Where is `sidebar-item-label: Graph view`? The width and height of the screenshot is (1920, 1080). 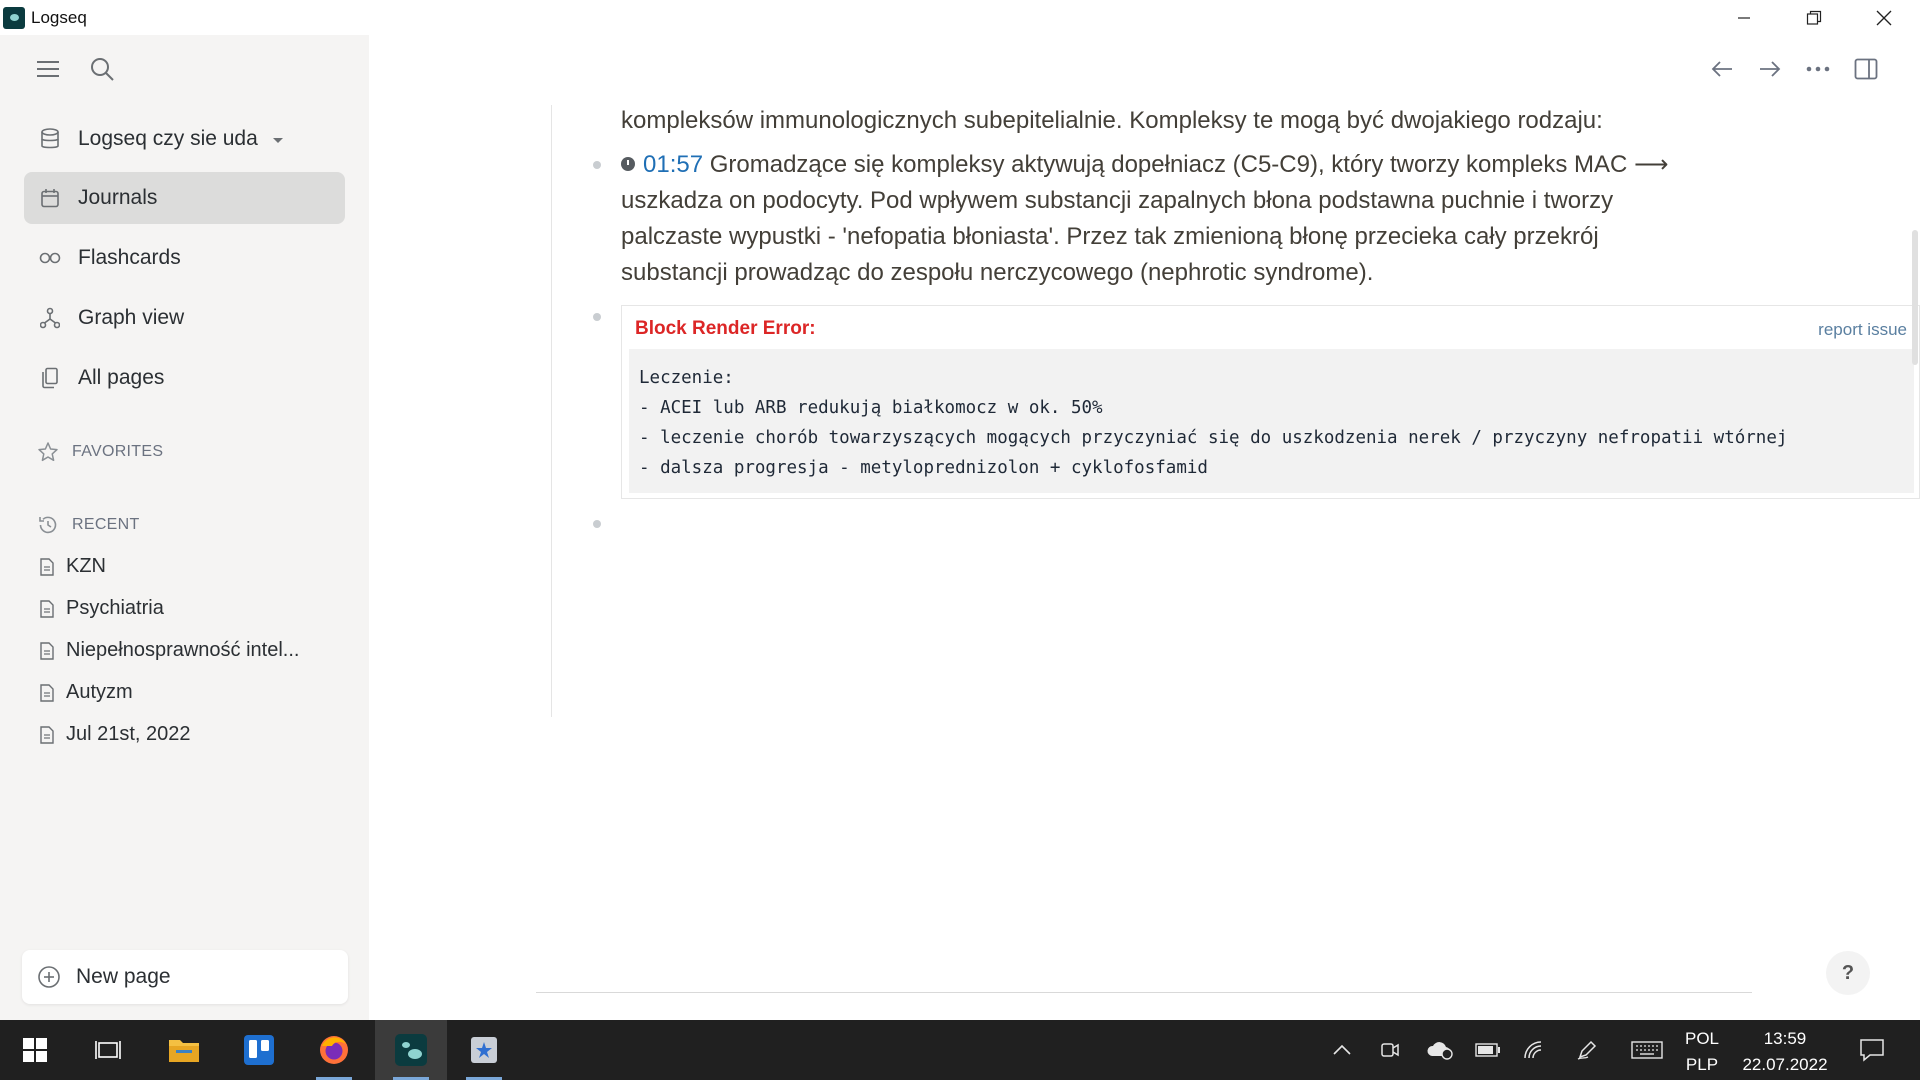
sidebar-item-label: Graph view is located at coordinates (131, 317).